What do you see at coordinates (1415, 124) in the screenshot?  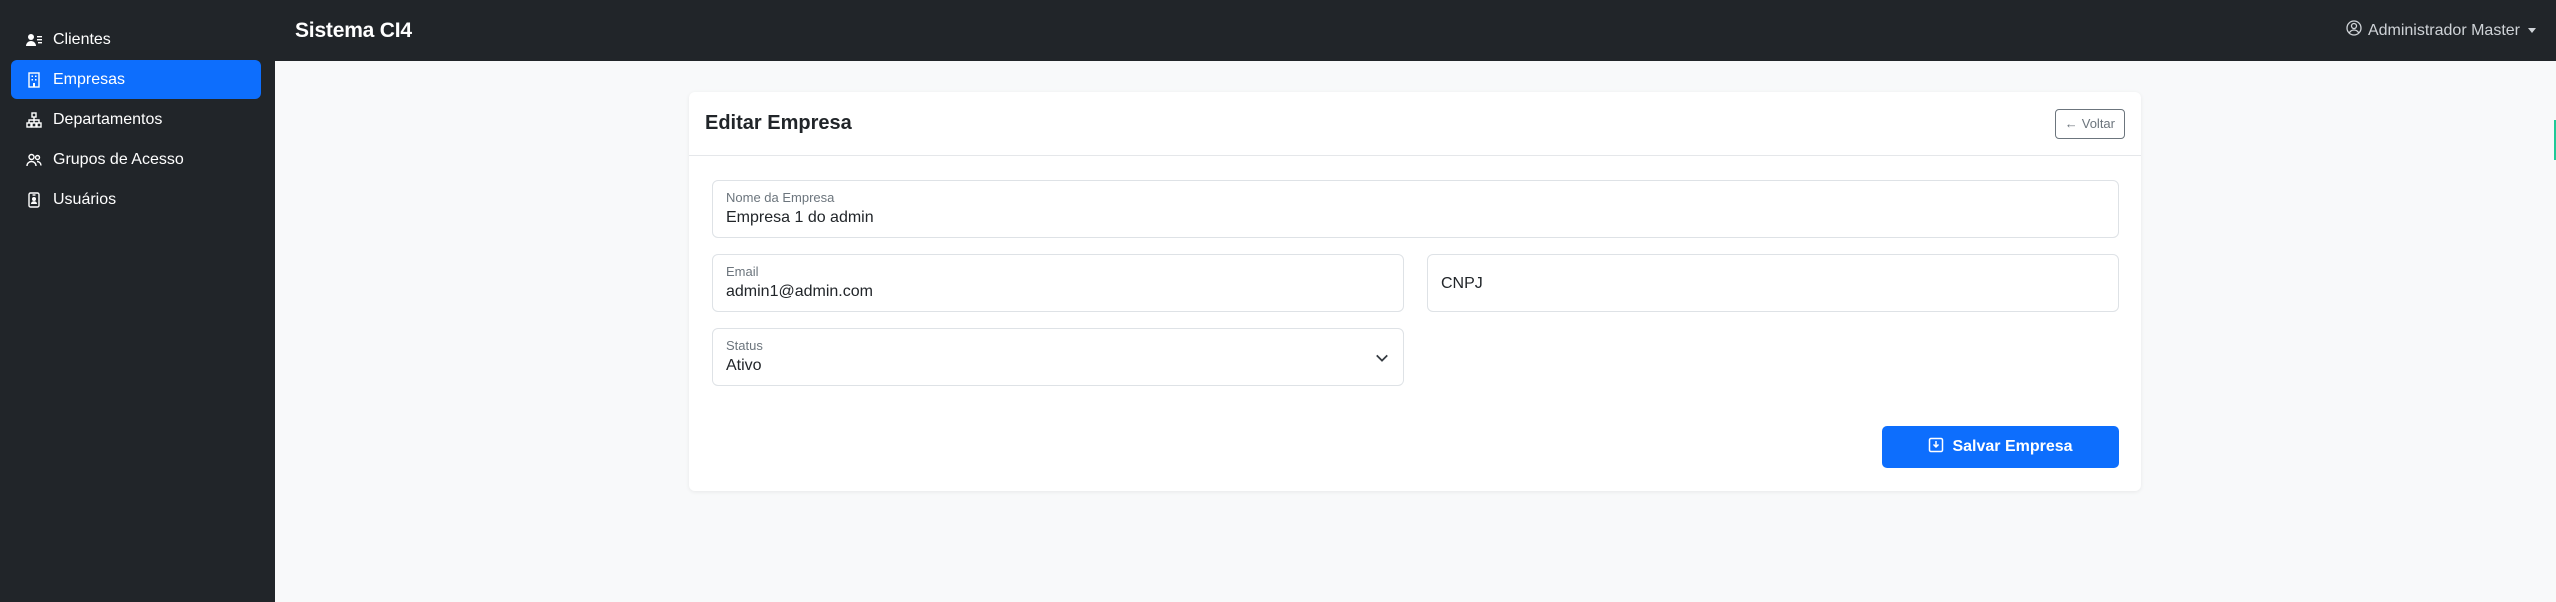 I see `card-header: Editar Empresa ← Voltar` at bounding box center [1415, 124].